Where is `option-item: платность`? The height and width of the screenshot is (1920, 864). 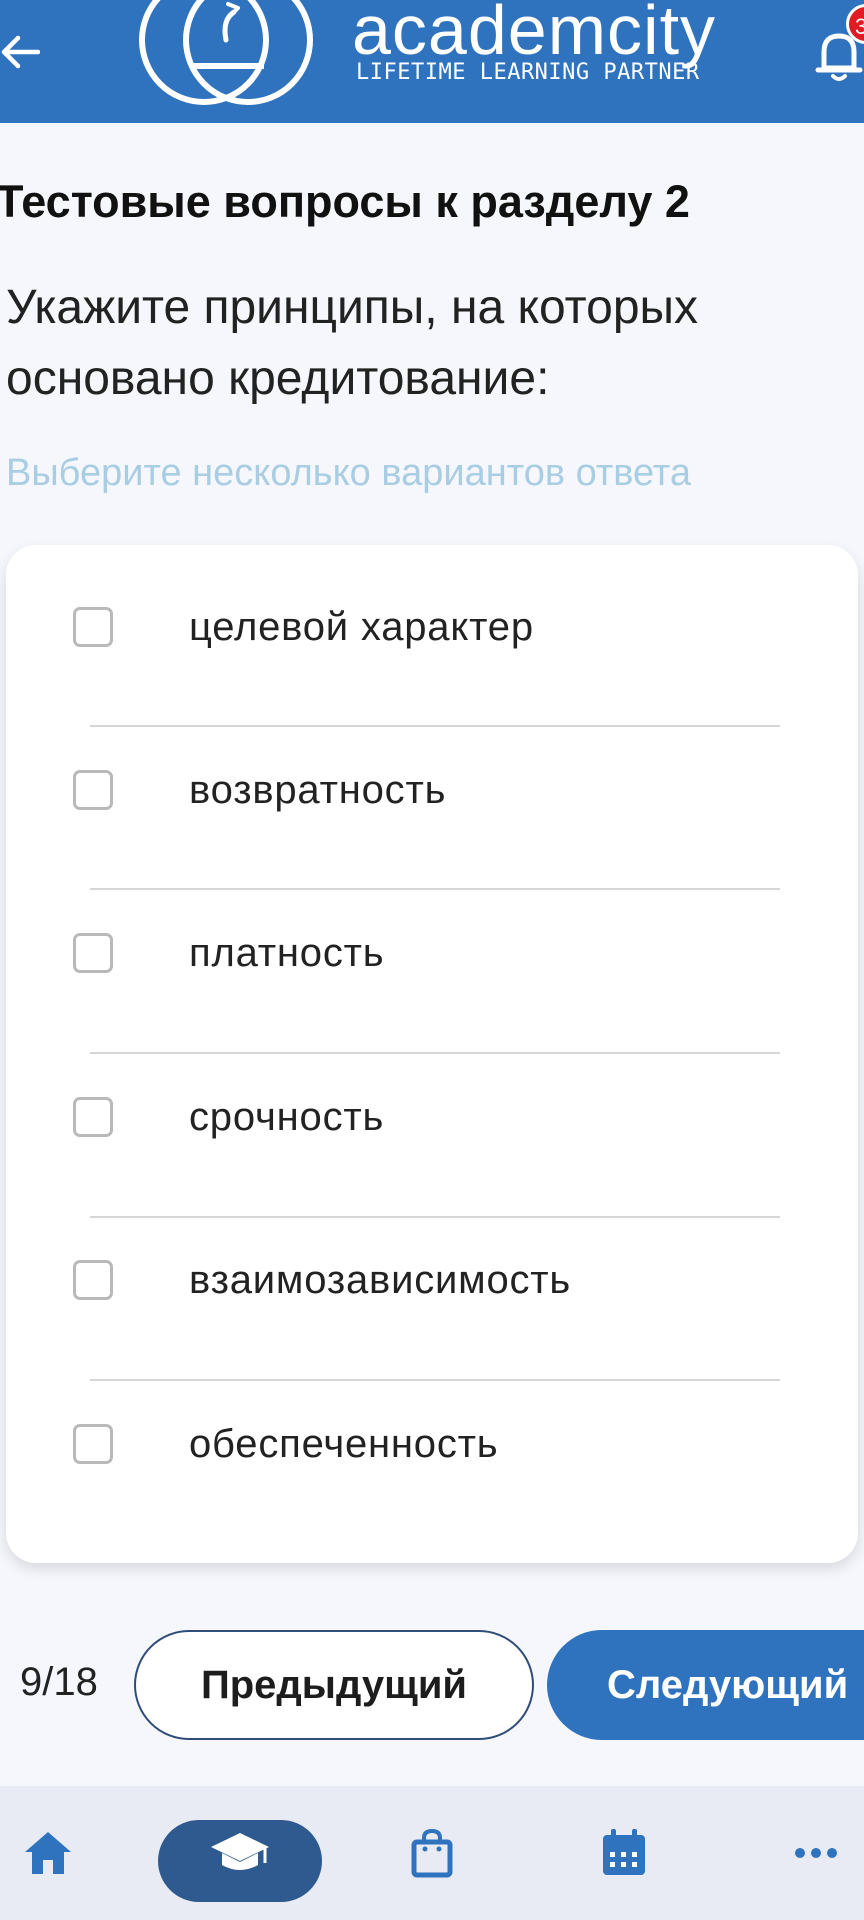
option-item: платность is located at coordinates (432, 953).